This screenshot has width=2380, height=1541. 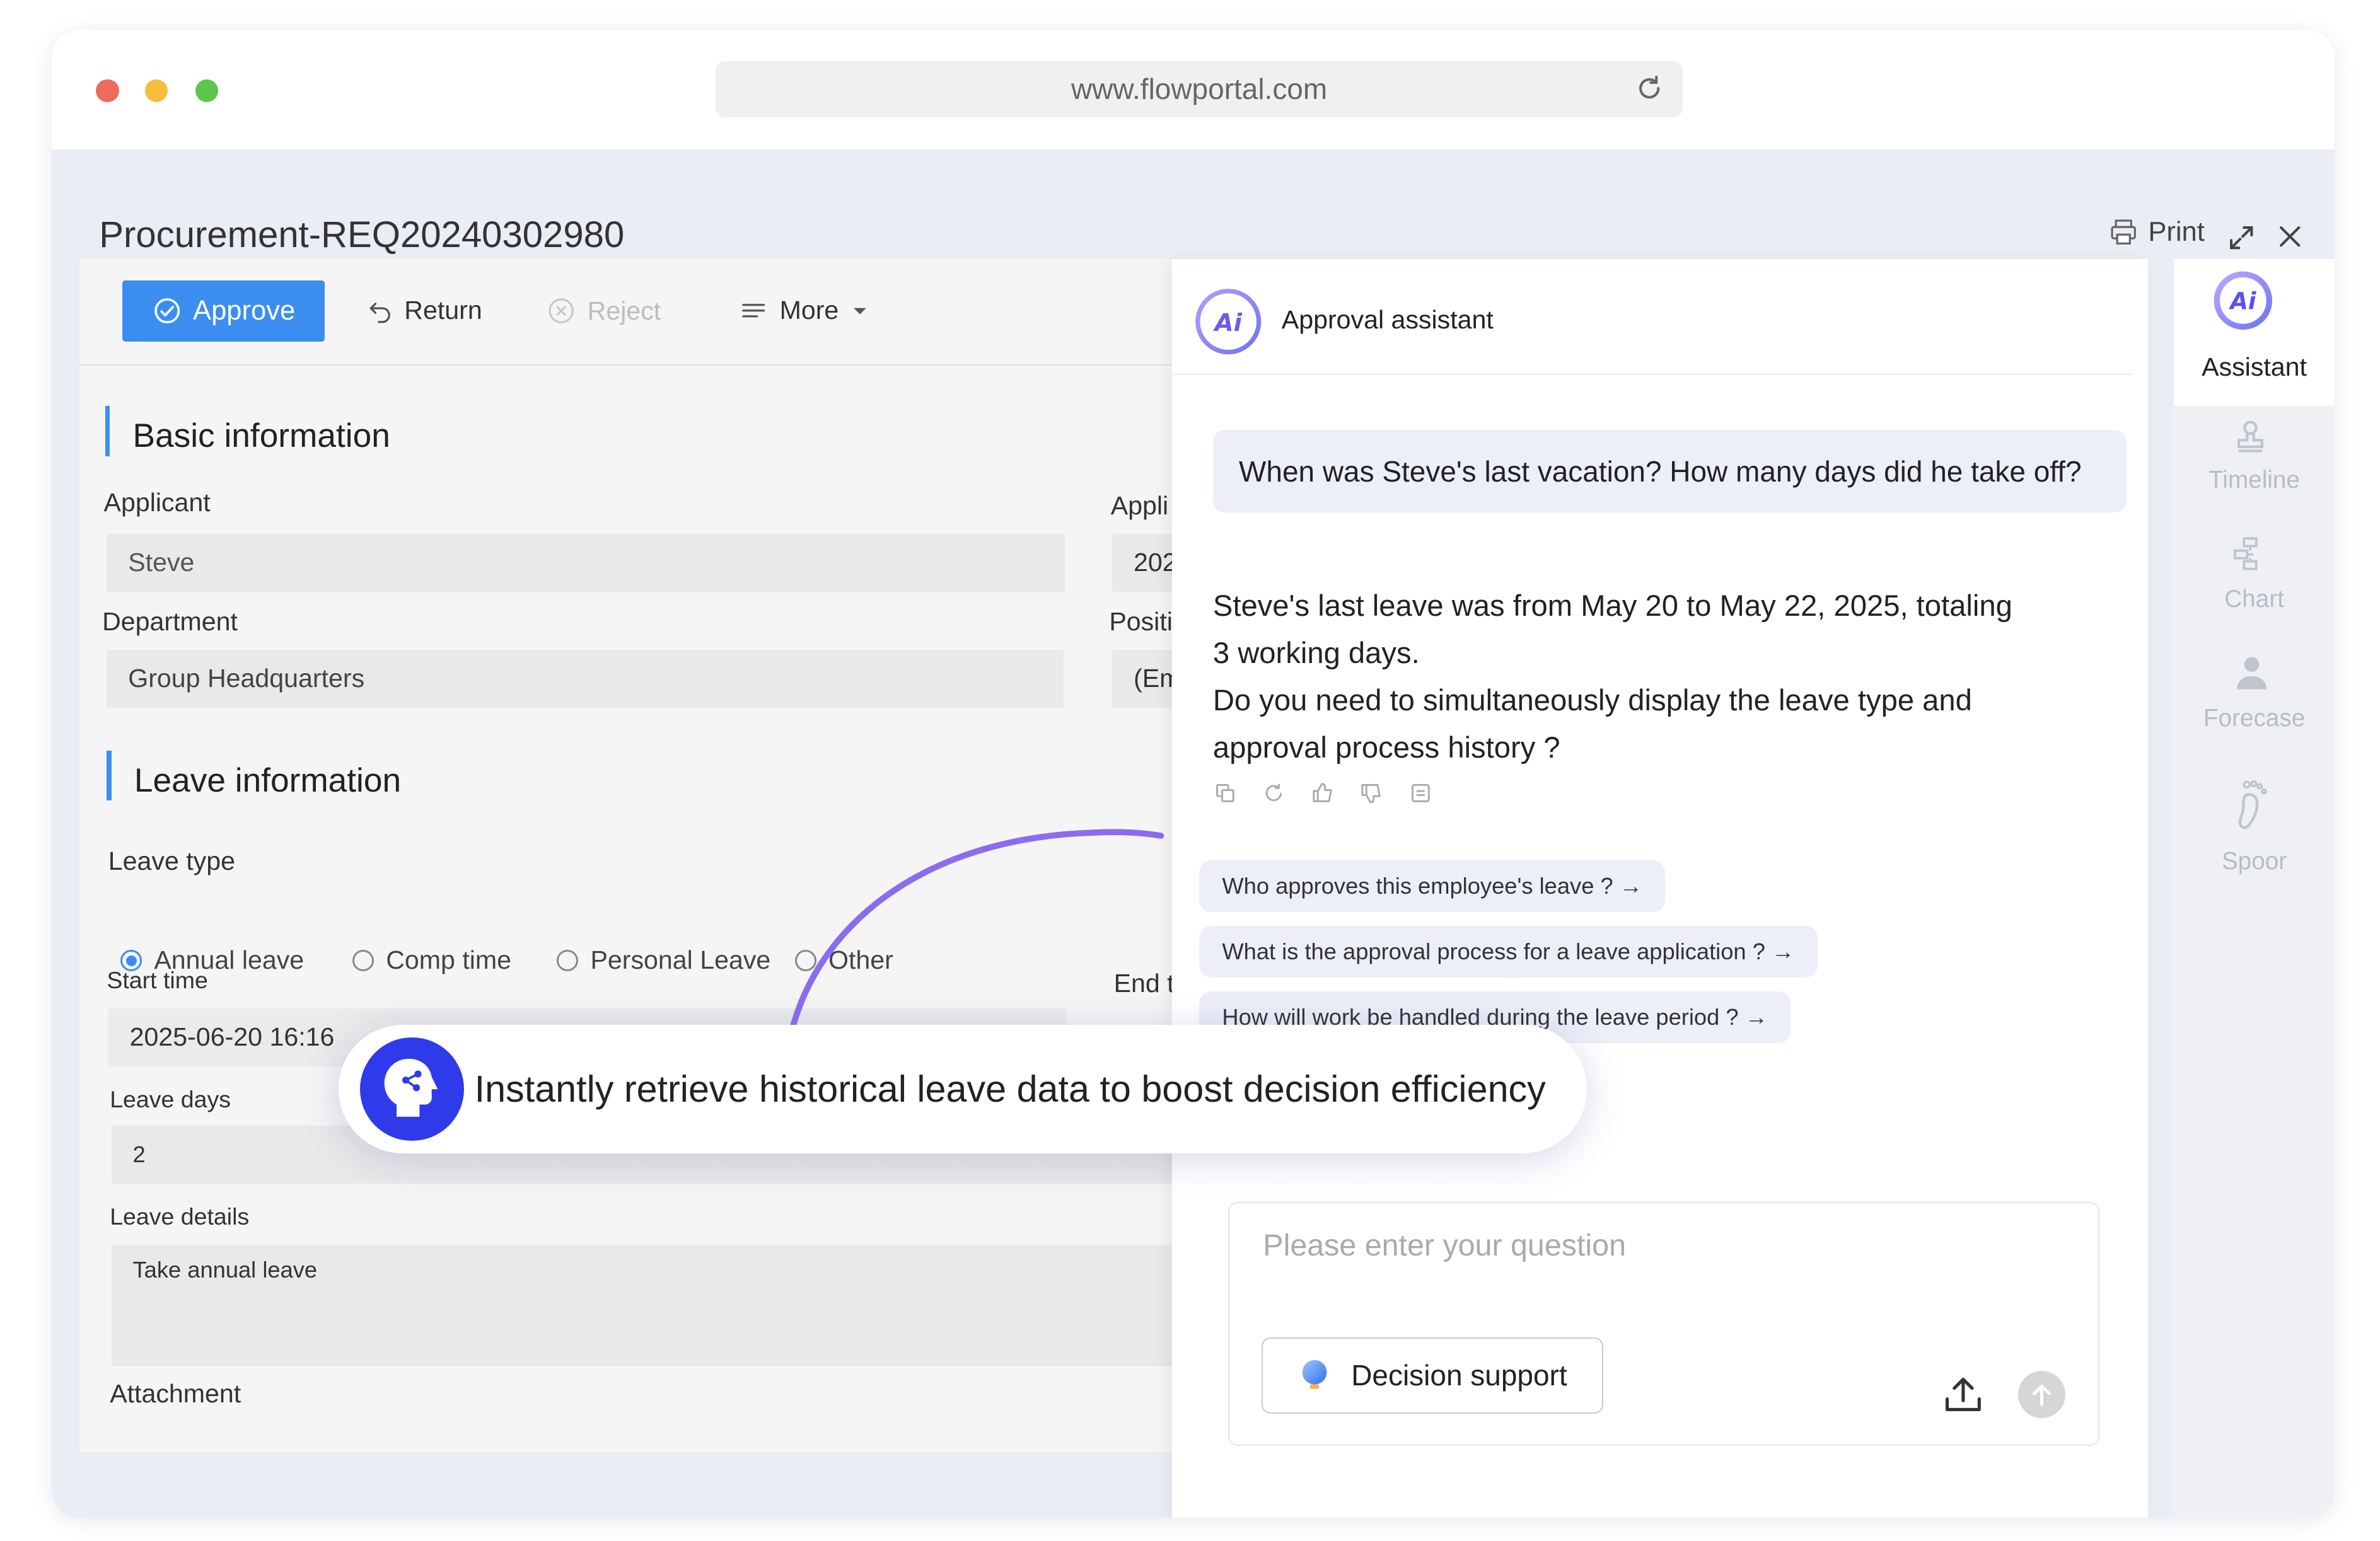 I want to click on answer-feedback-bar, so click(x=1322, y=793).